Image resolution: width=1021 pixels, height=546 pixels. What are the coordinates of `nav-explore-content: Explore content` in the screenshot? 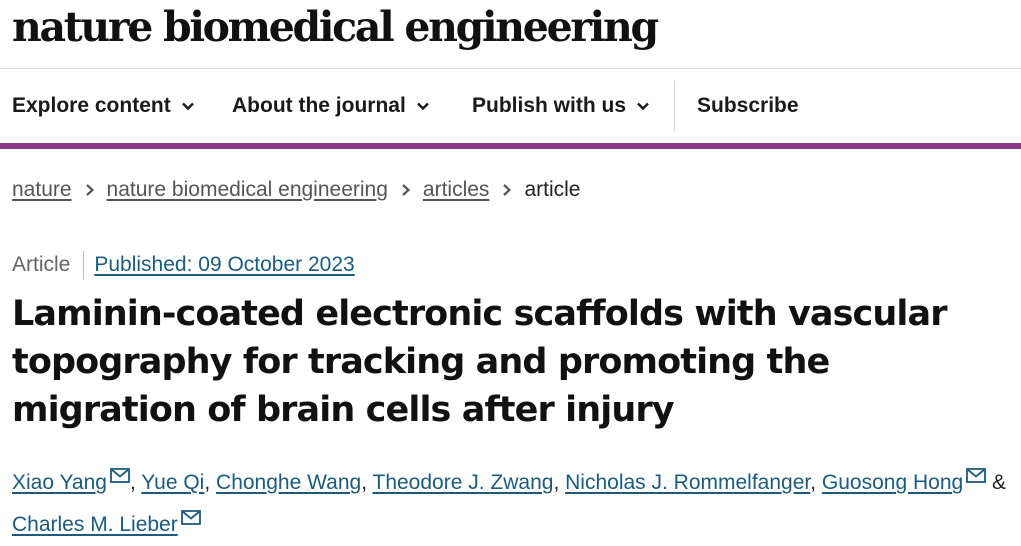 It's located at (103, 106).